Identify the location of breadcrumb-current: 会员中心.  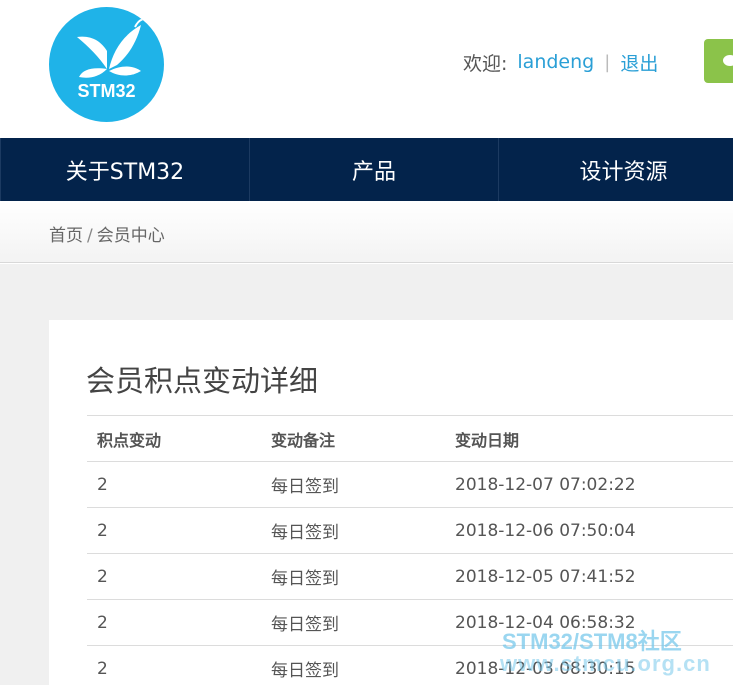
(130, 236).